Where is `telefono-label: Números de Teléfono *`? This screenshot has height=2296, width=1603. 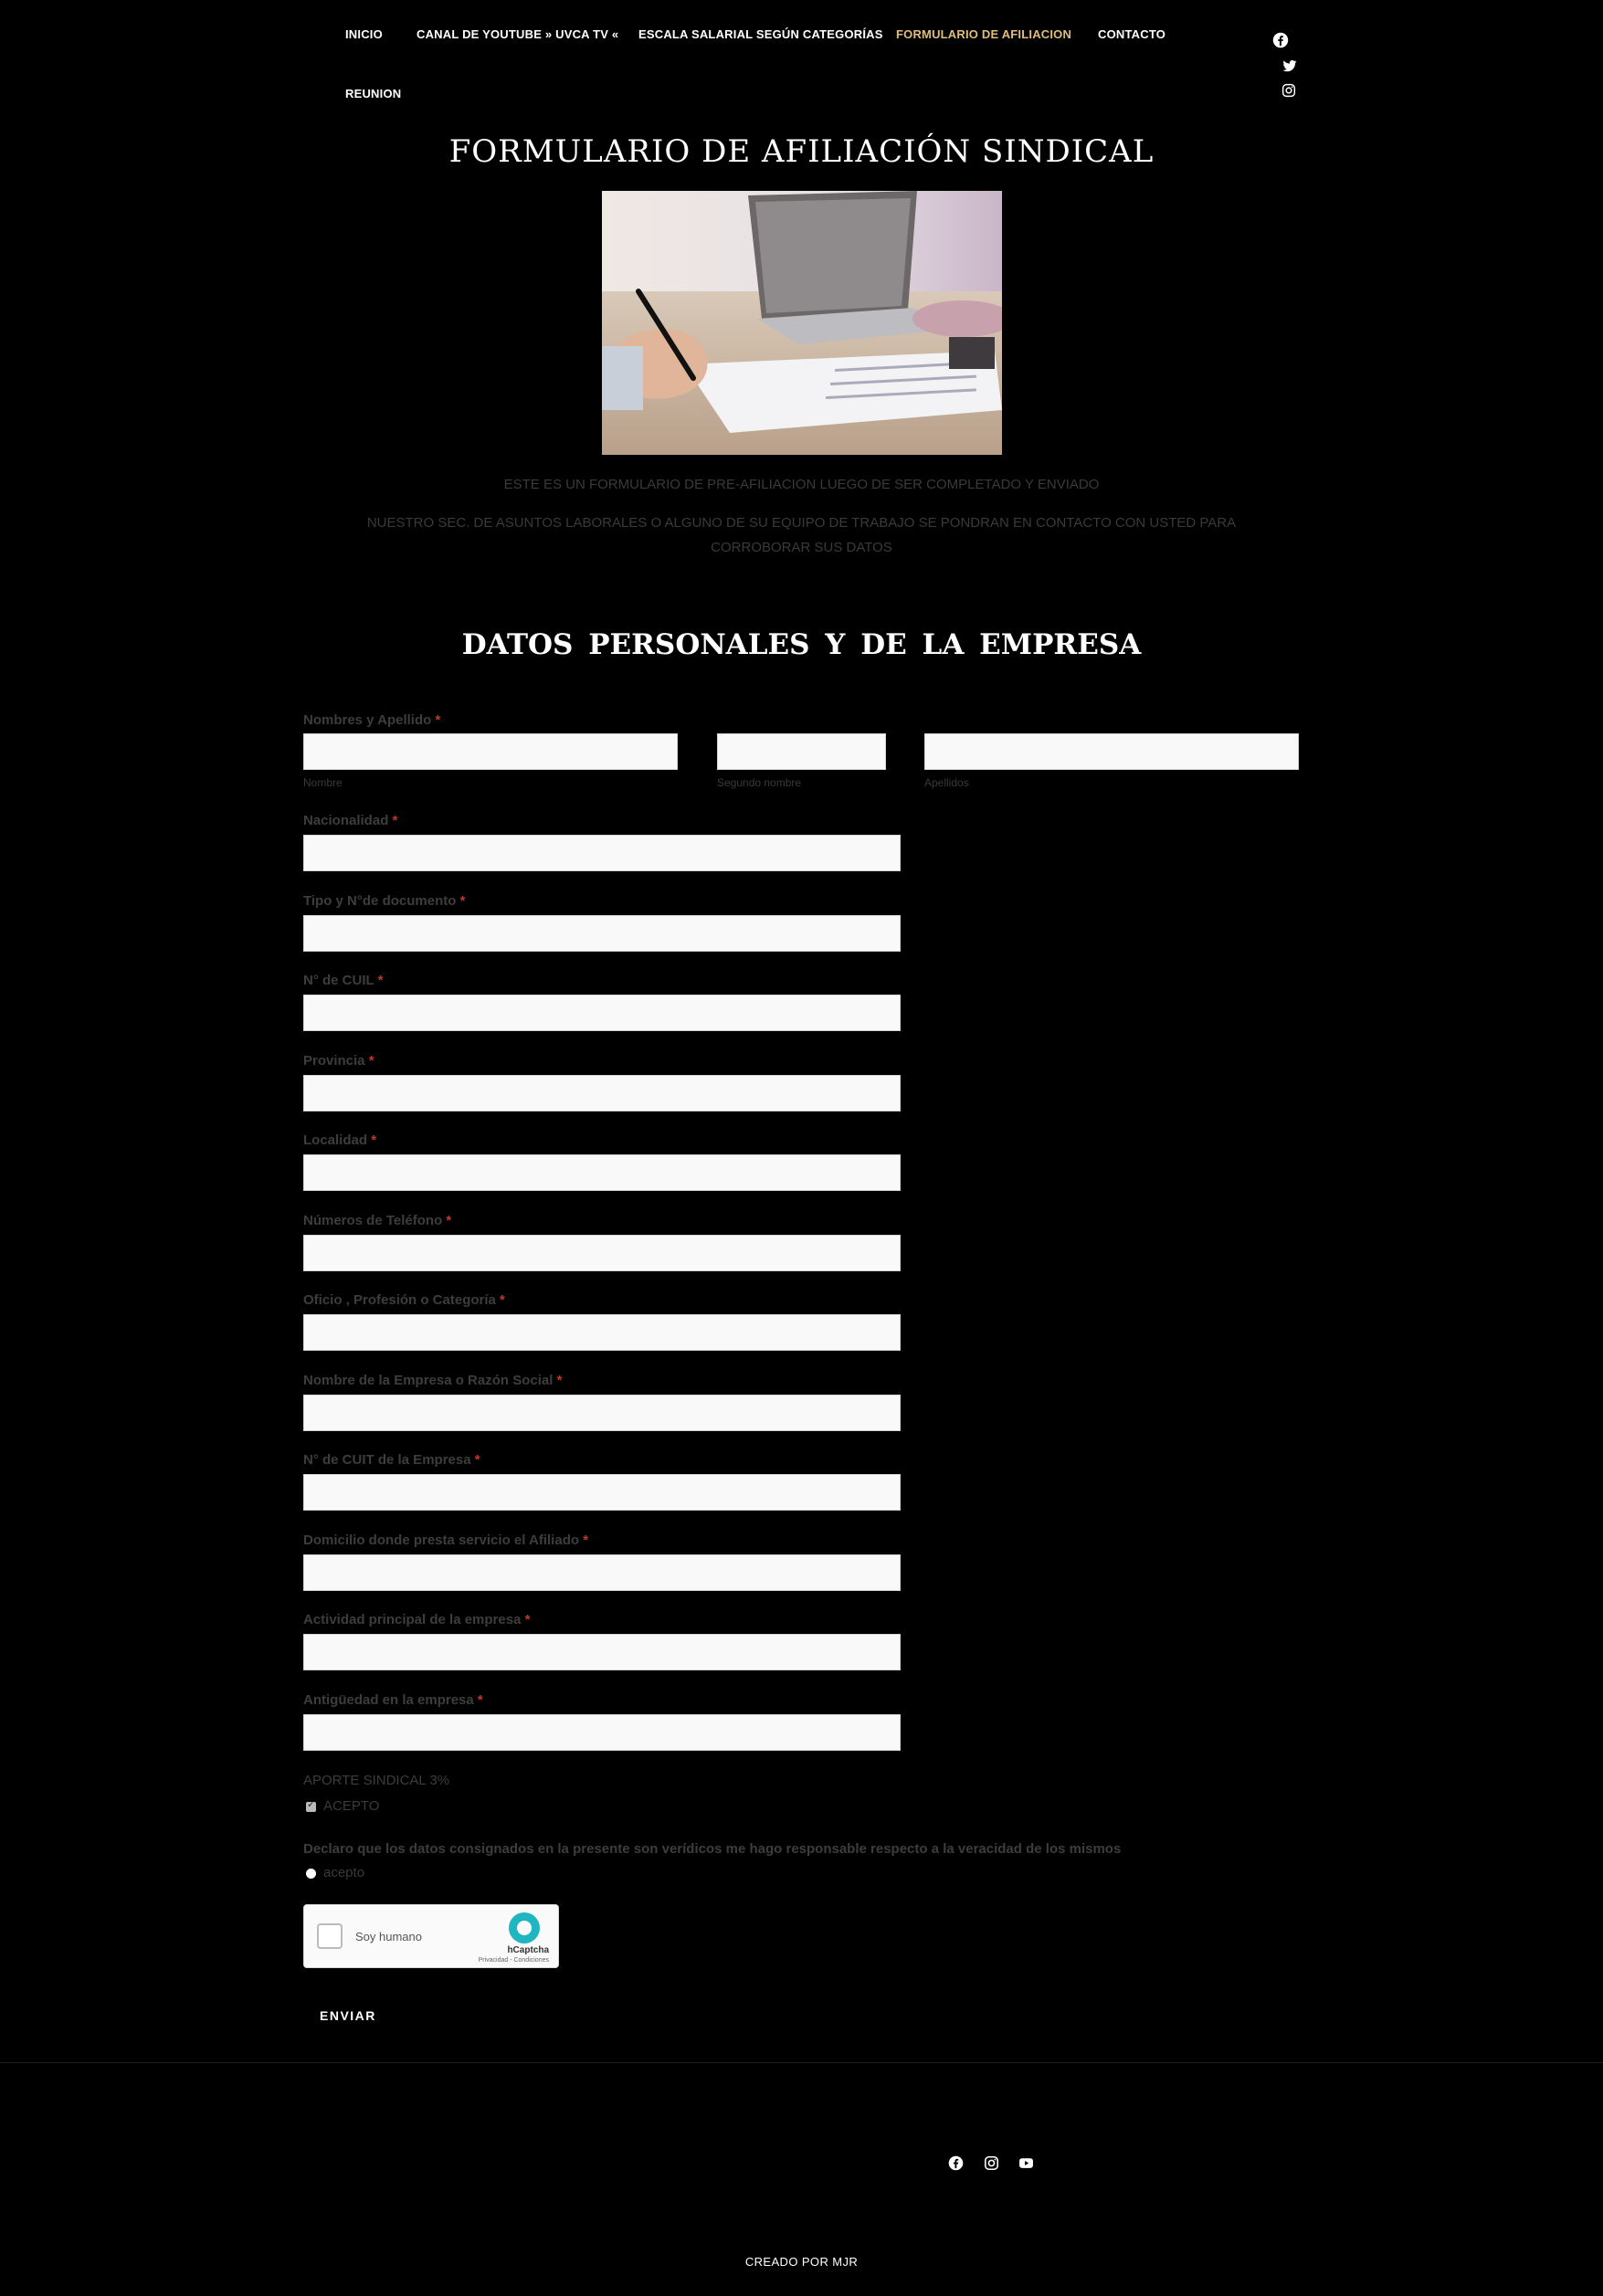
telefono-label: Números de Teléfono * is located at coordinates (377, 1220).